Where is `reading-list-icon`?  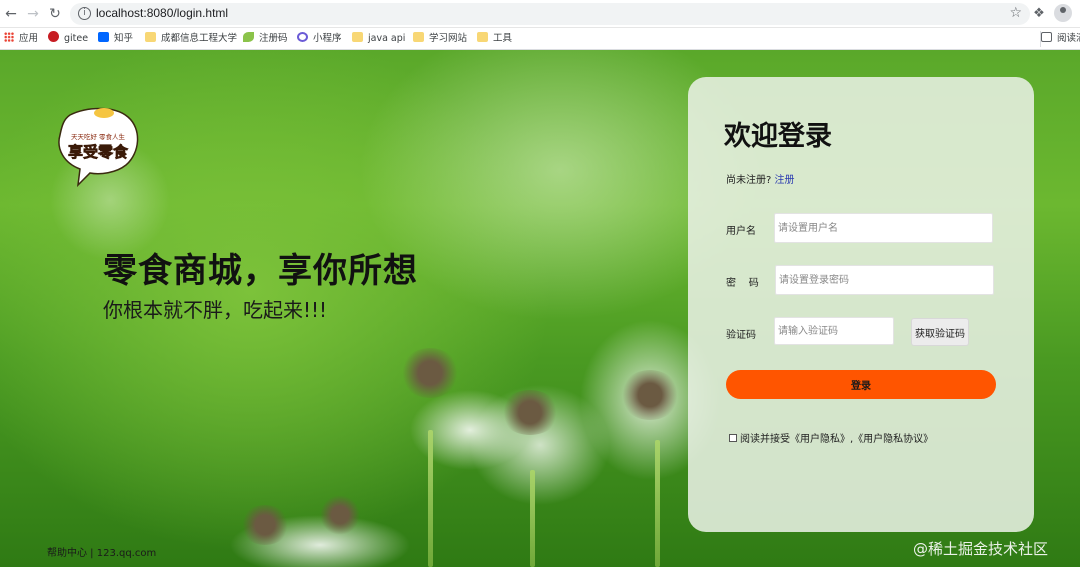
reading-list-icon is located at coordinates (1046, 37).